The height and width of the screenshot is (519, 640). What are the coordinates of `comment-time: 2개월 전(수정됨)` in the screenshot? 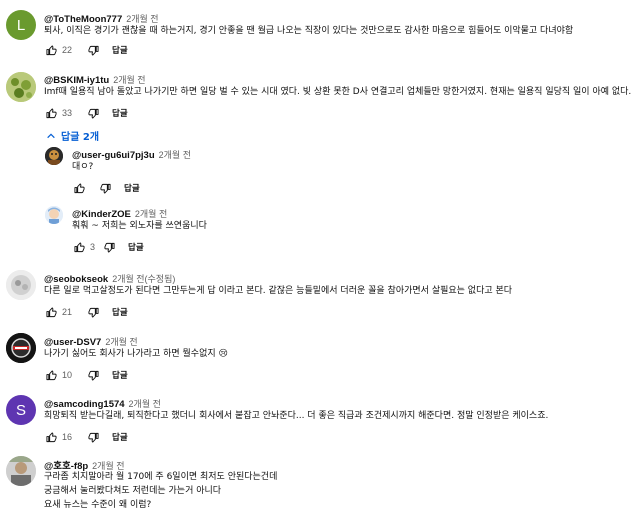 It's located at (143, 279).